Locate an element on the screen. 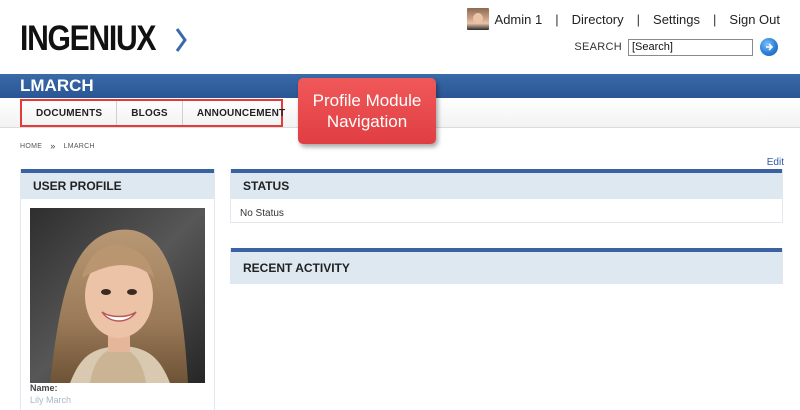 The image size is (800, 410). profile-photo is located at coordinates (117, 295).